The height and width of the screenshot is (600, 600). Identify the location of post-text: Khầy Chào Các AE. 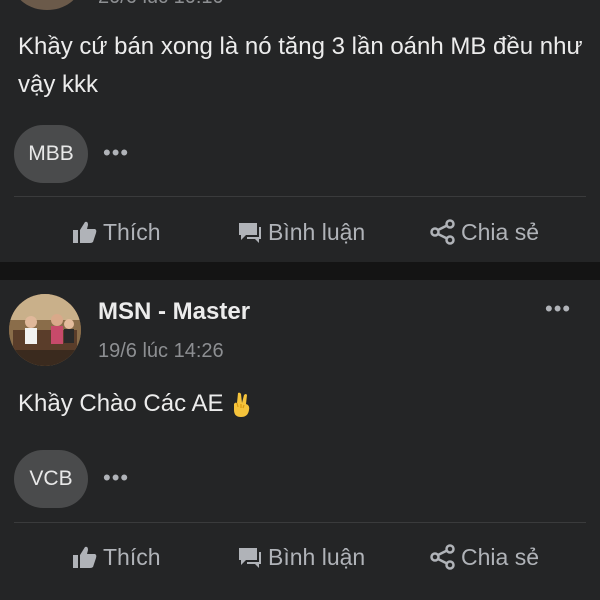
(135, 404).